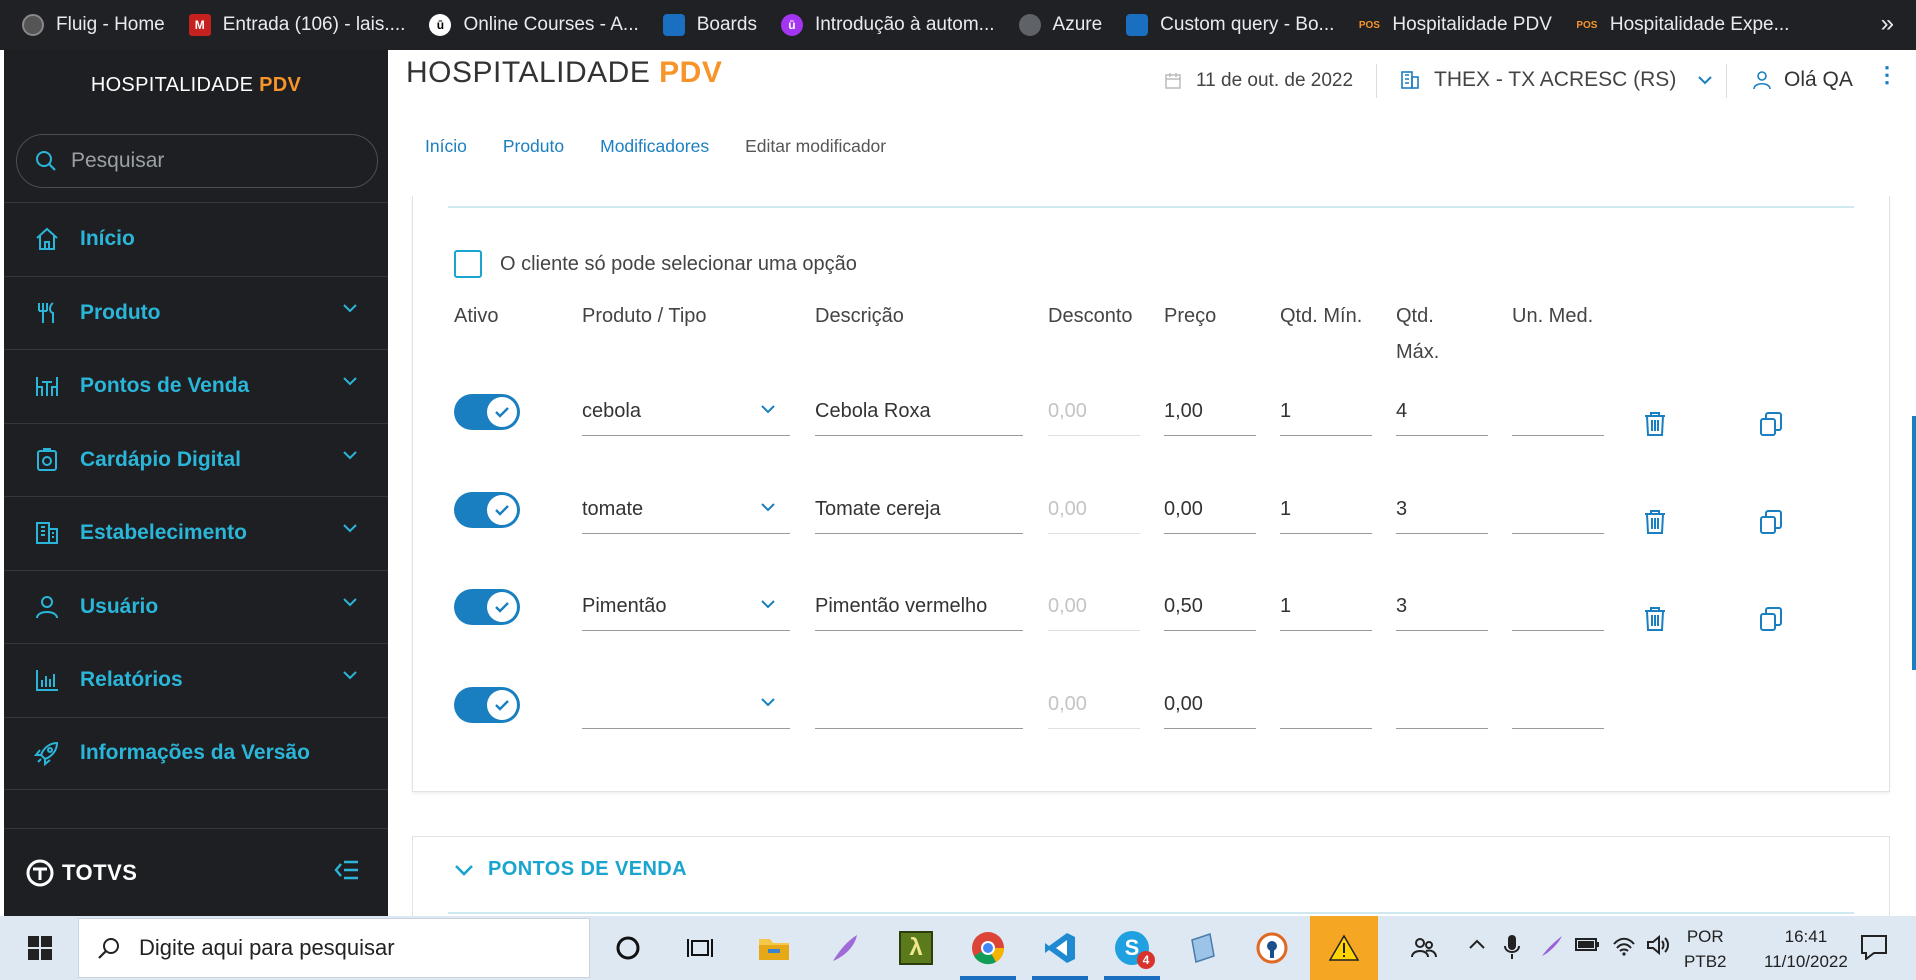  What do you see at coordinates (919, 510) in the screenshot?
I see `descricao-input: Tomate cereja` at bounding box center [919, 510].